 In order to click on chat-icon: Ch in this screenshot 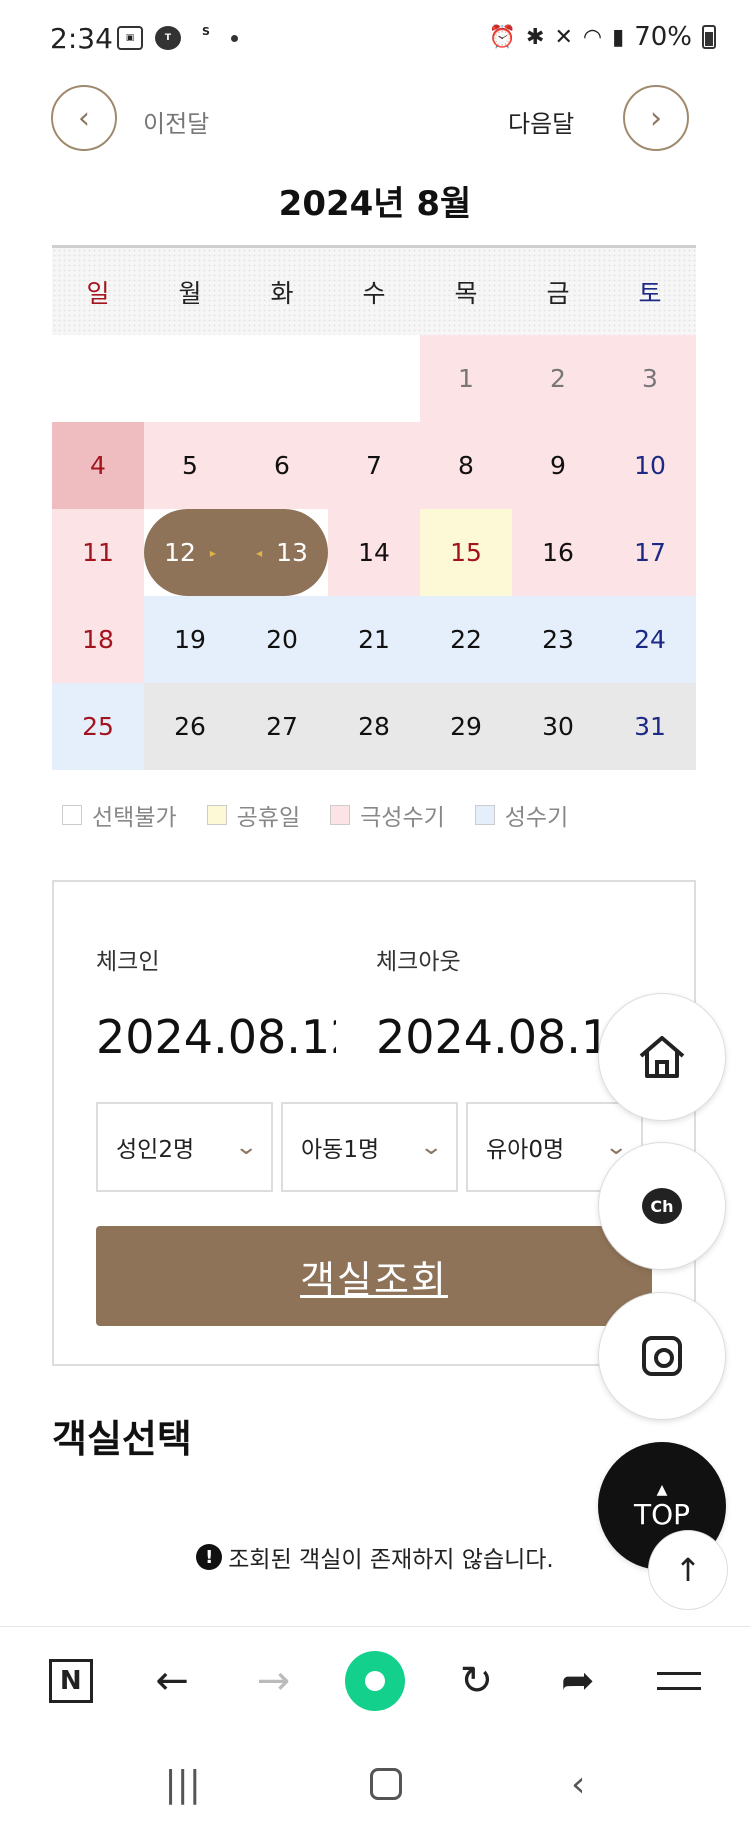, I will do `click(662, 1206)`.